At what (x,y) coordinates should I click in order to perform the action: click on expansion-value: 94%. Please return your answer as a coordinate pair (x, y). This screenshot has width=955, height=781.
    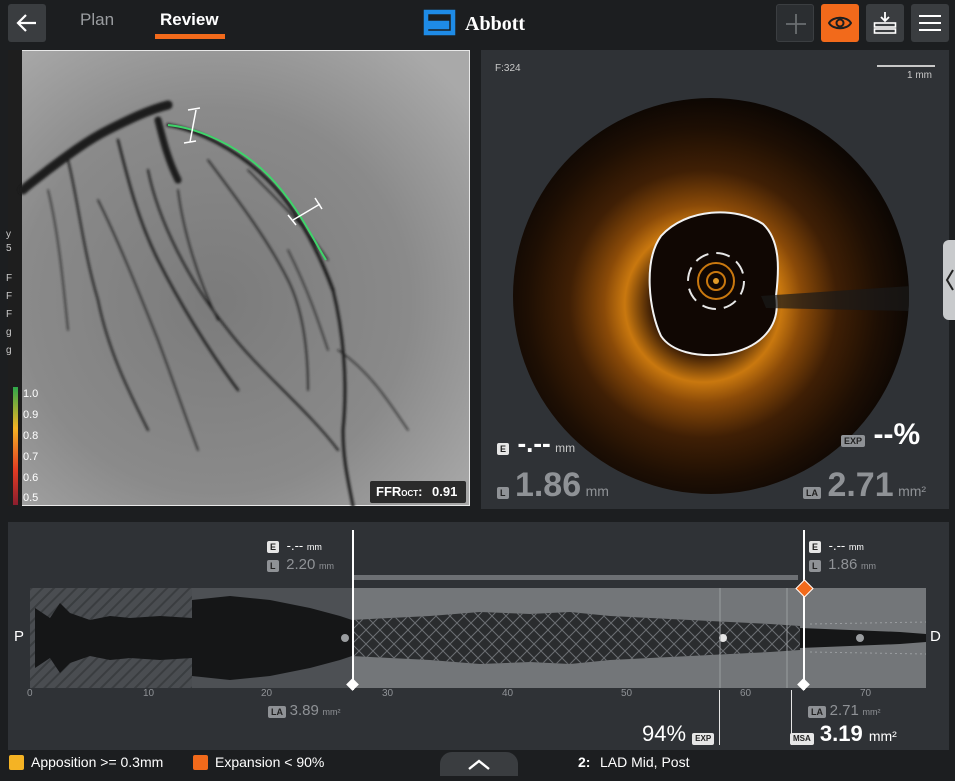
    Looking at the image, I should click on (664, 733).